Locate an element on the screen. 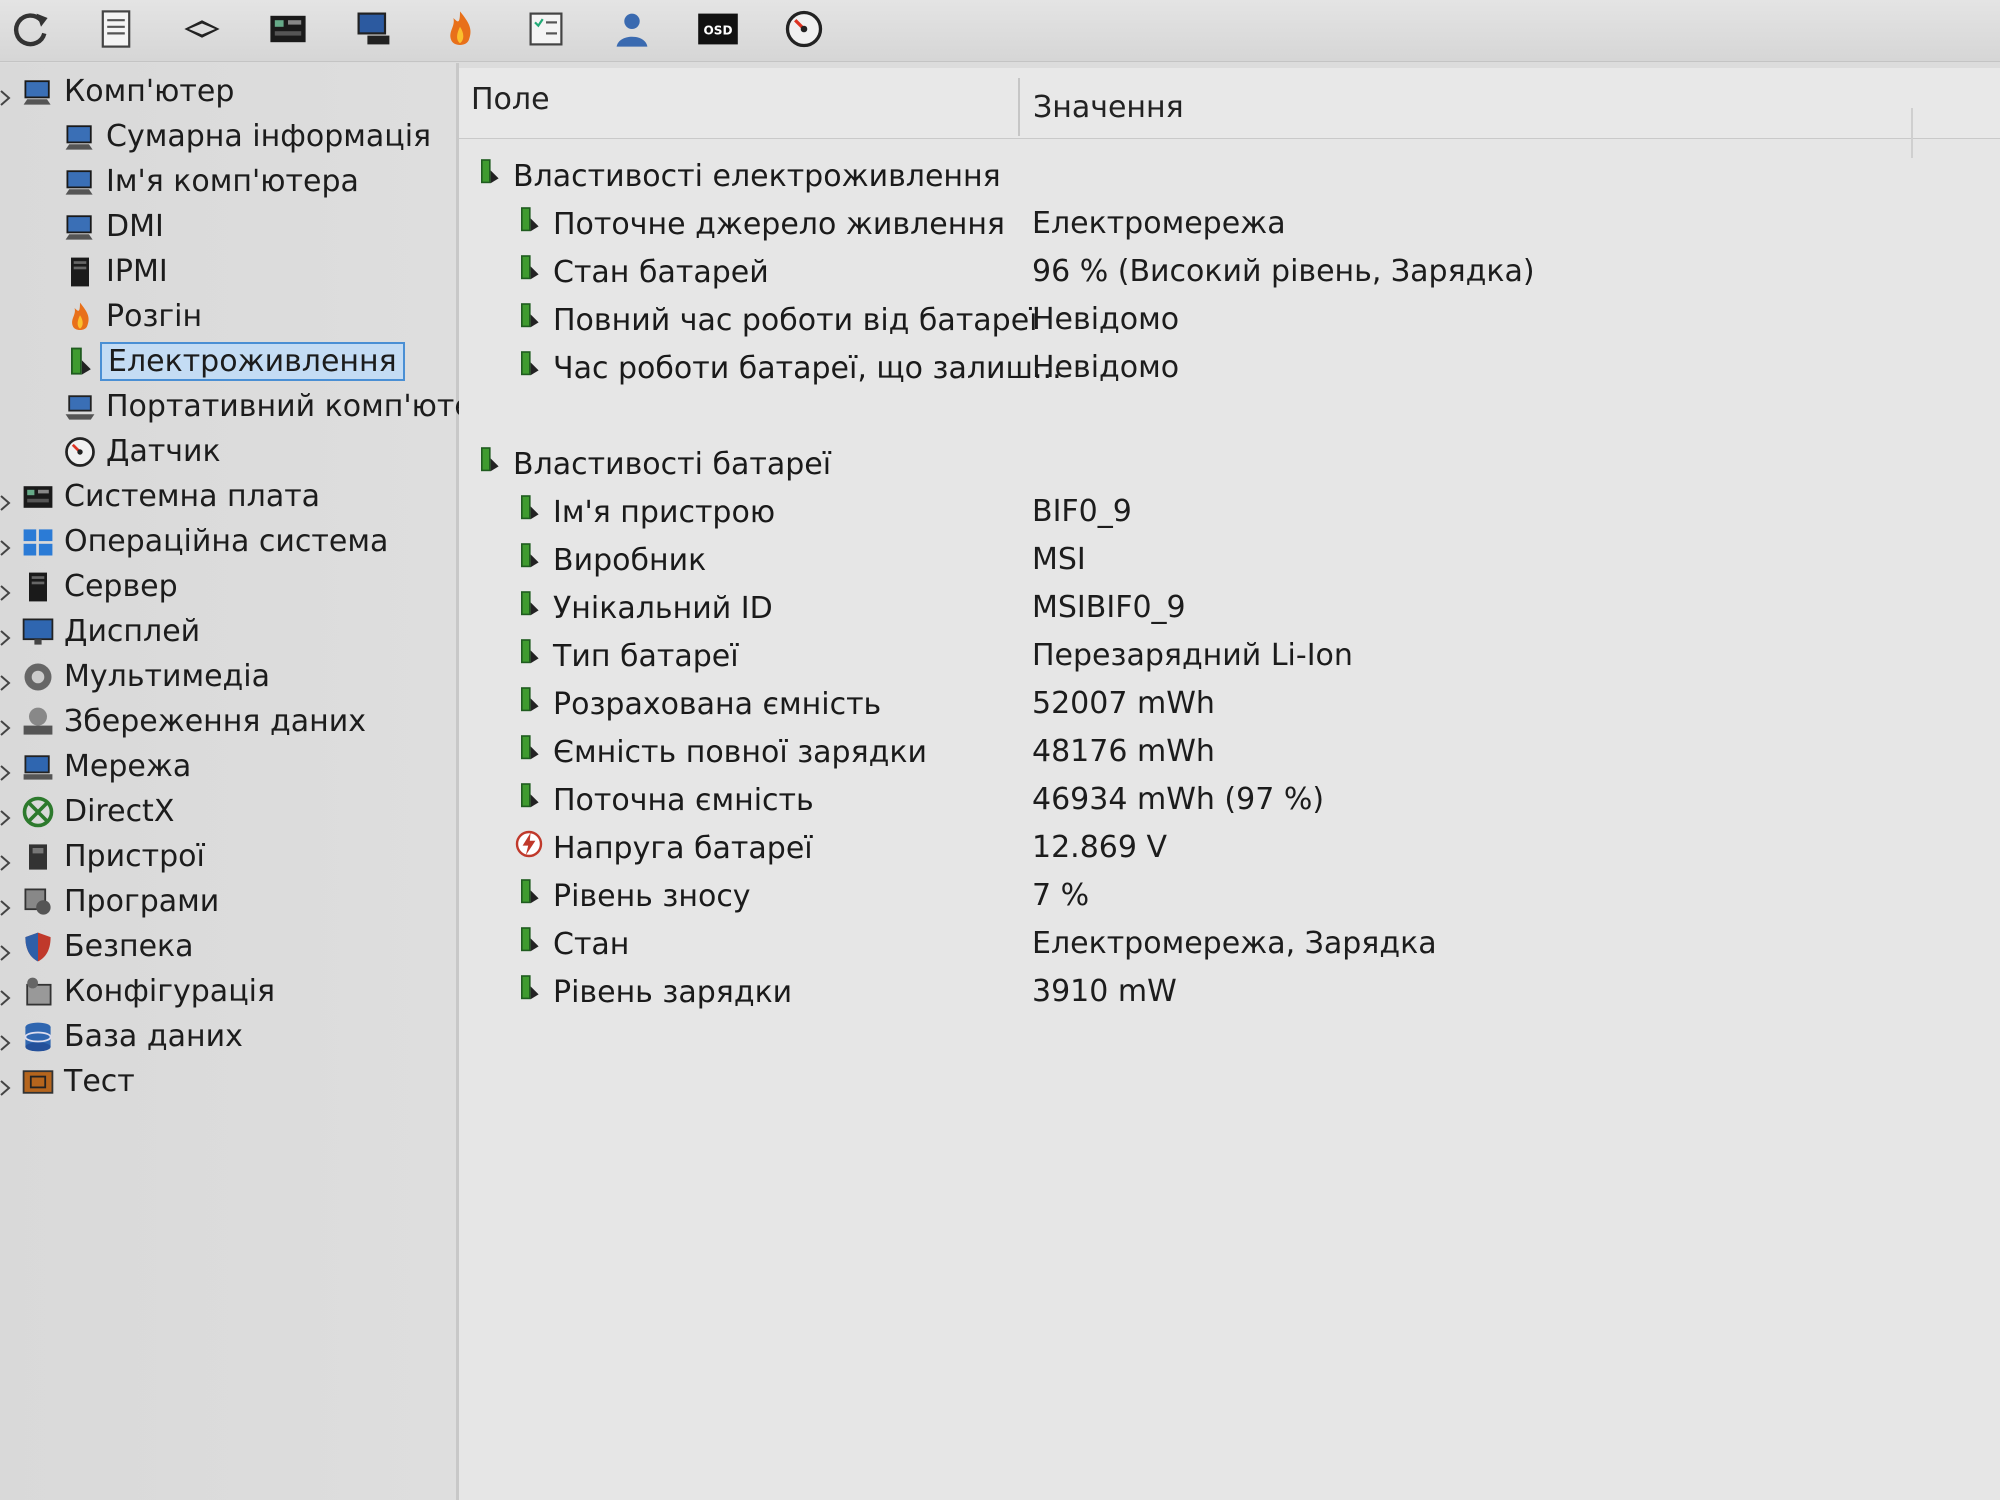 This screenshot has height=1500, width=2000. database-icon is located at coordinates (38, 1037).